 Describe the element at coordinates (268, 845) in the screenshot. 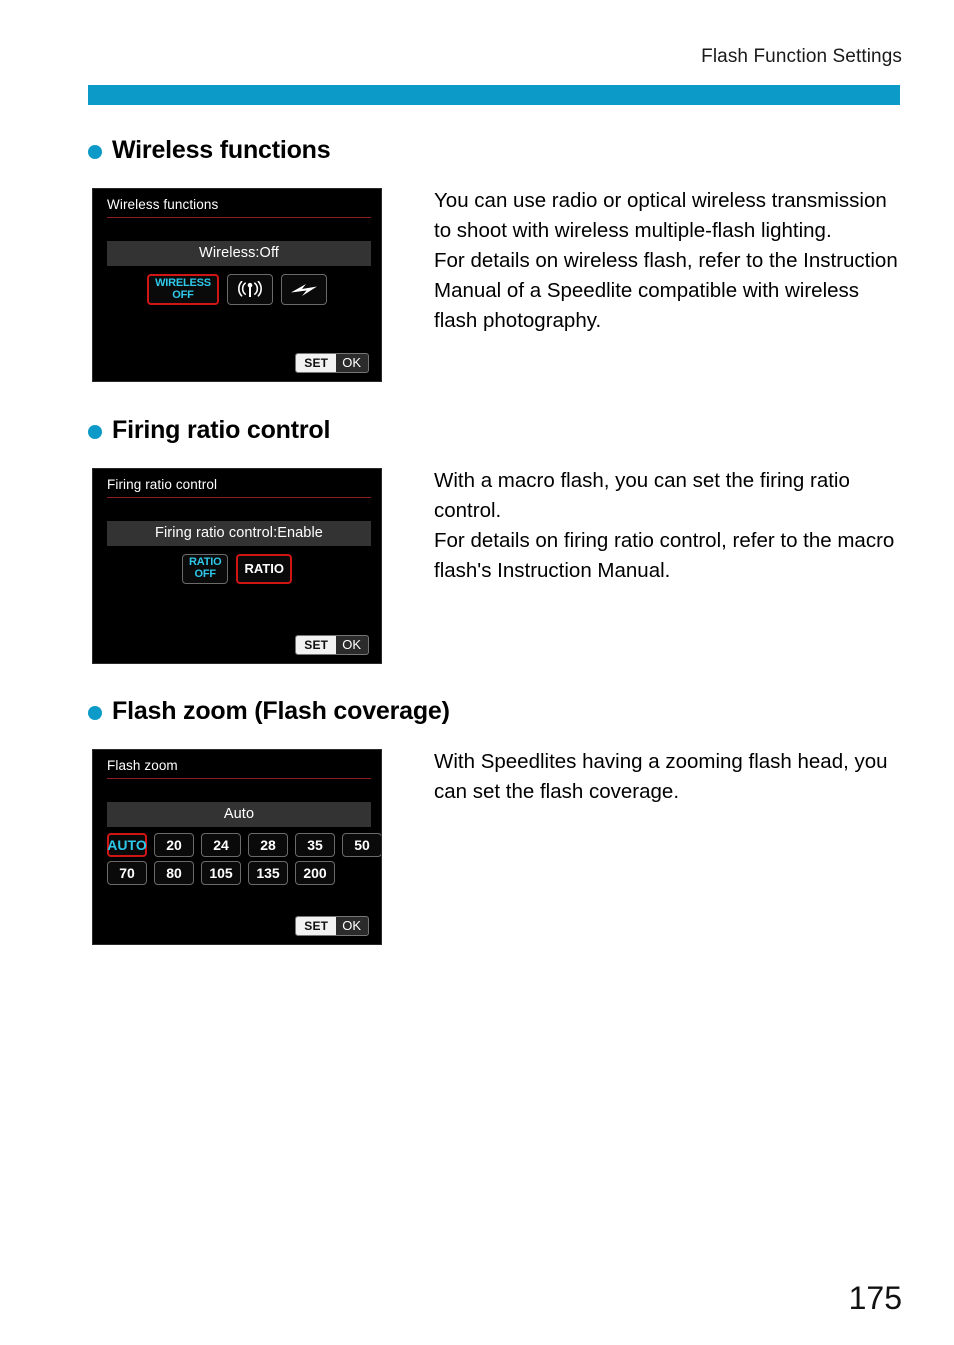

I see `zoom-option-28: 28` at that location.